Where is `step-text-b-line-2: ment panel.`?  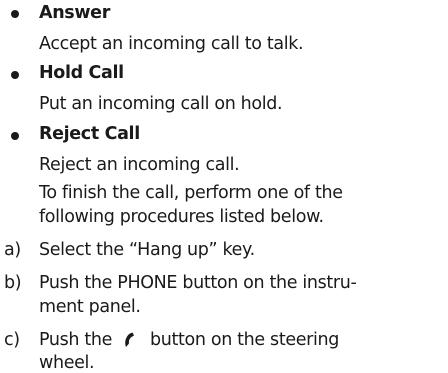 step-text-b-line-2: ment panel. is located at coordinates (90, 307).